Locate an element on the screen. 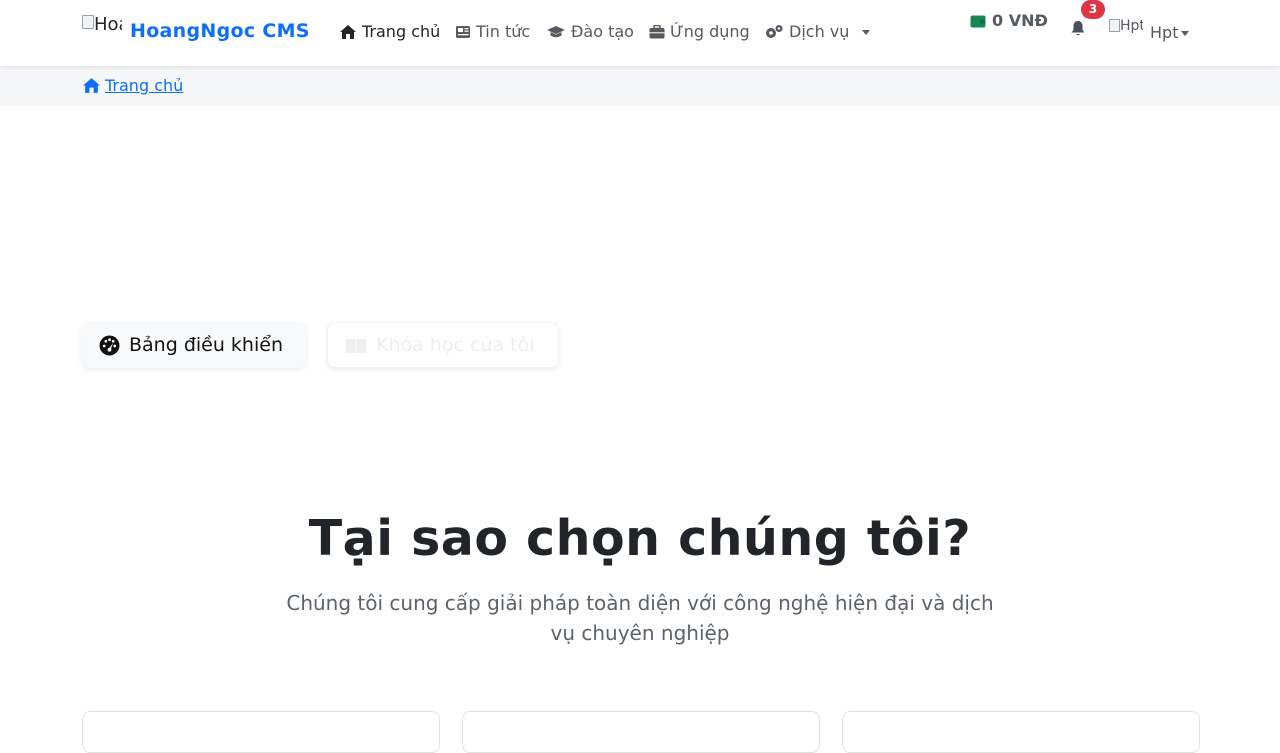  user-menu-dropdown: Hpt is located at coordinates (1170, 32).